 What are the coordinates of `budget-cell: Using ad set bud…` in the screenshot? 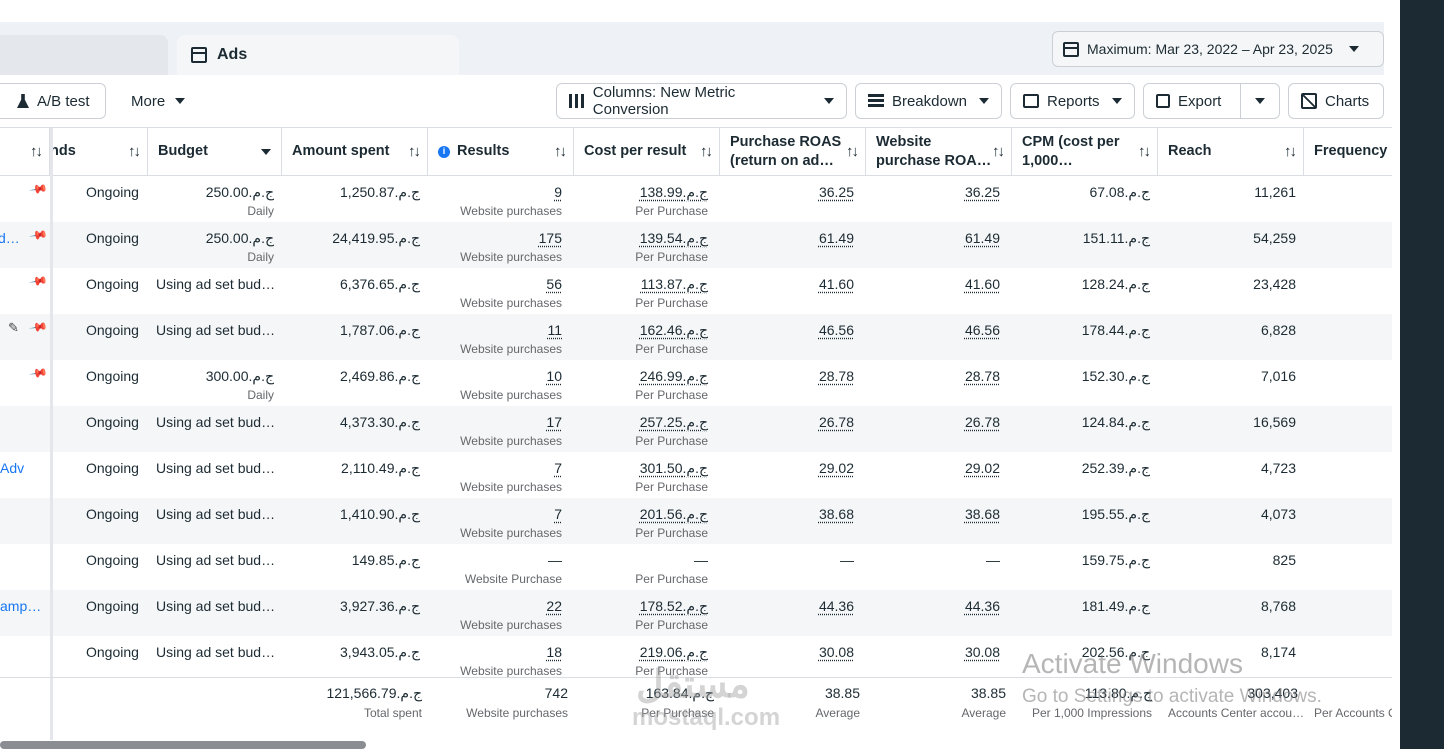 It's located at (216, 514).